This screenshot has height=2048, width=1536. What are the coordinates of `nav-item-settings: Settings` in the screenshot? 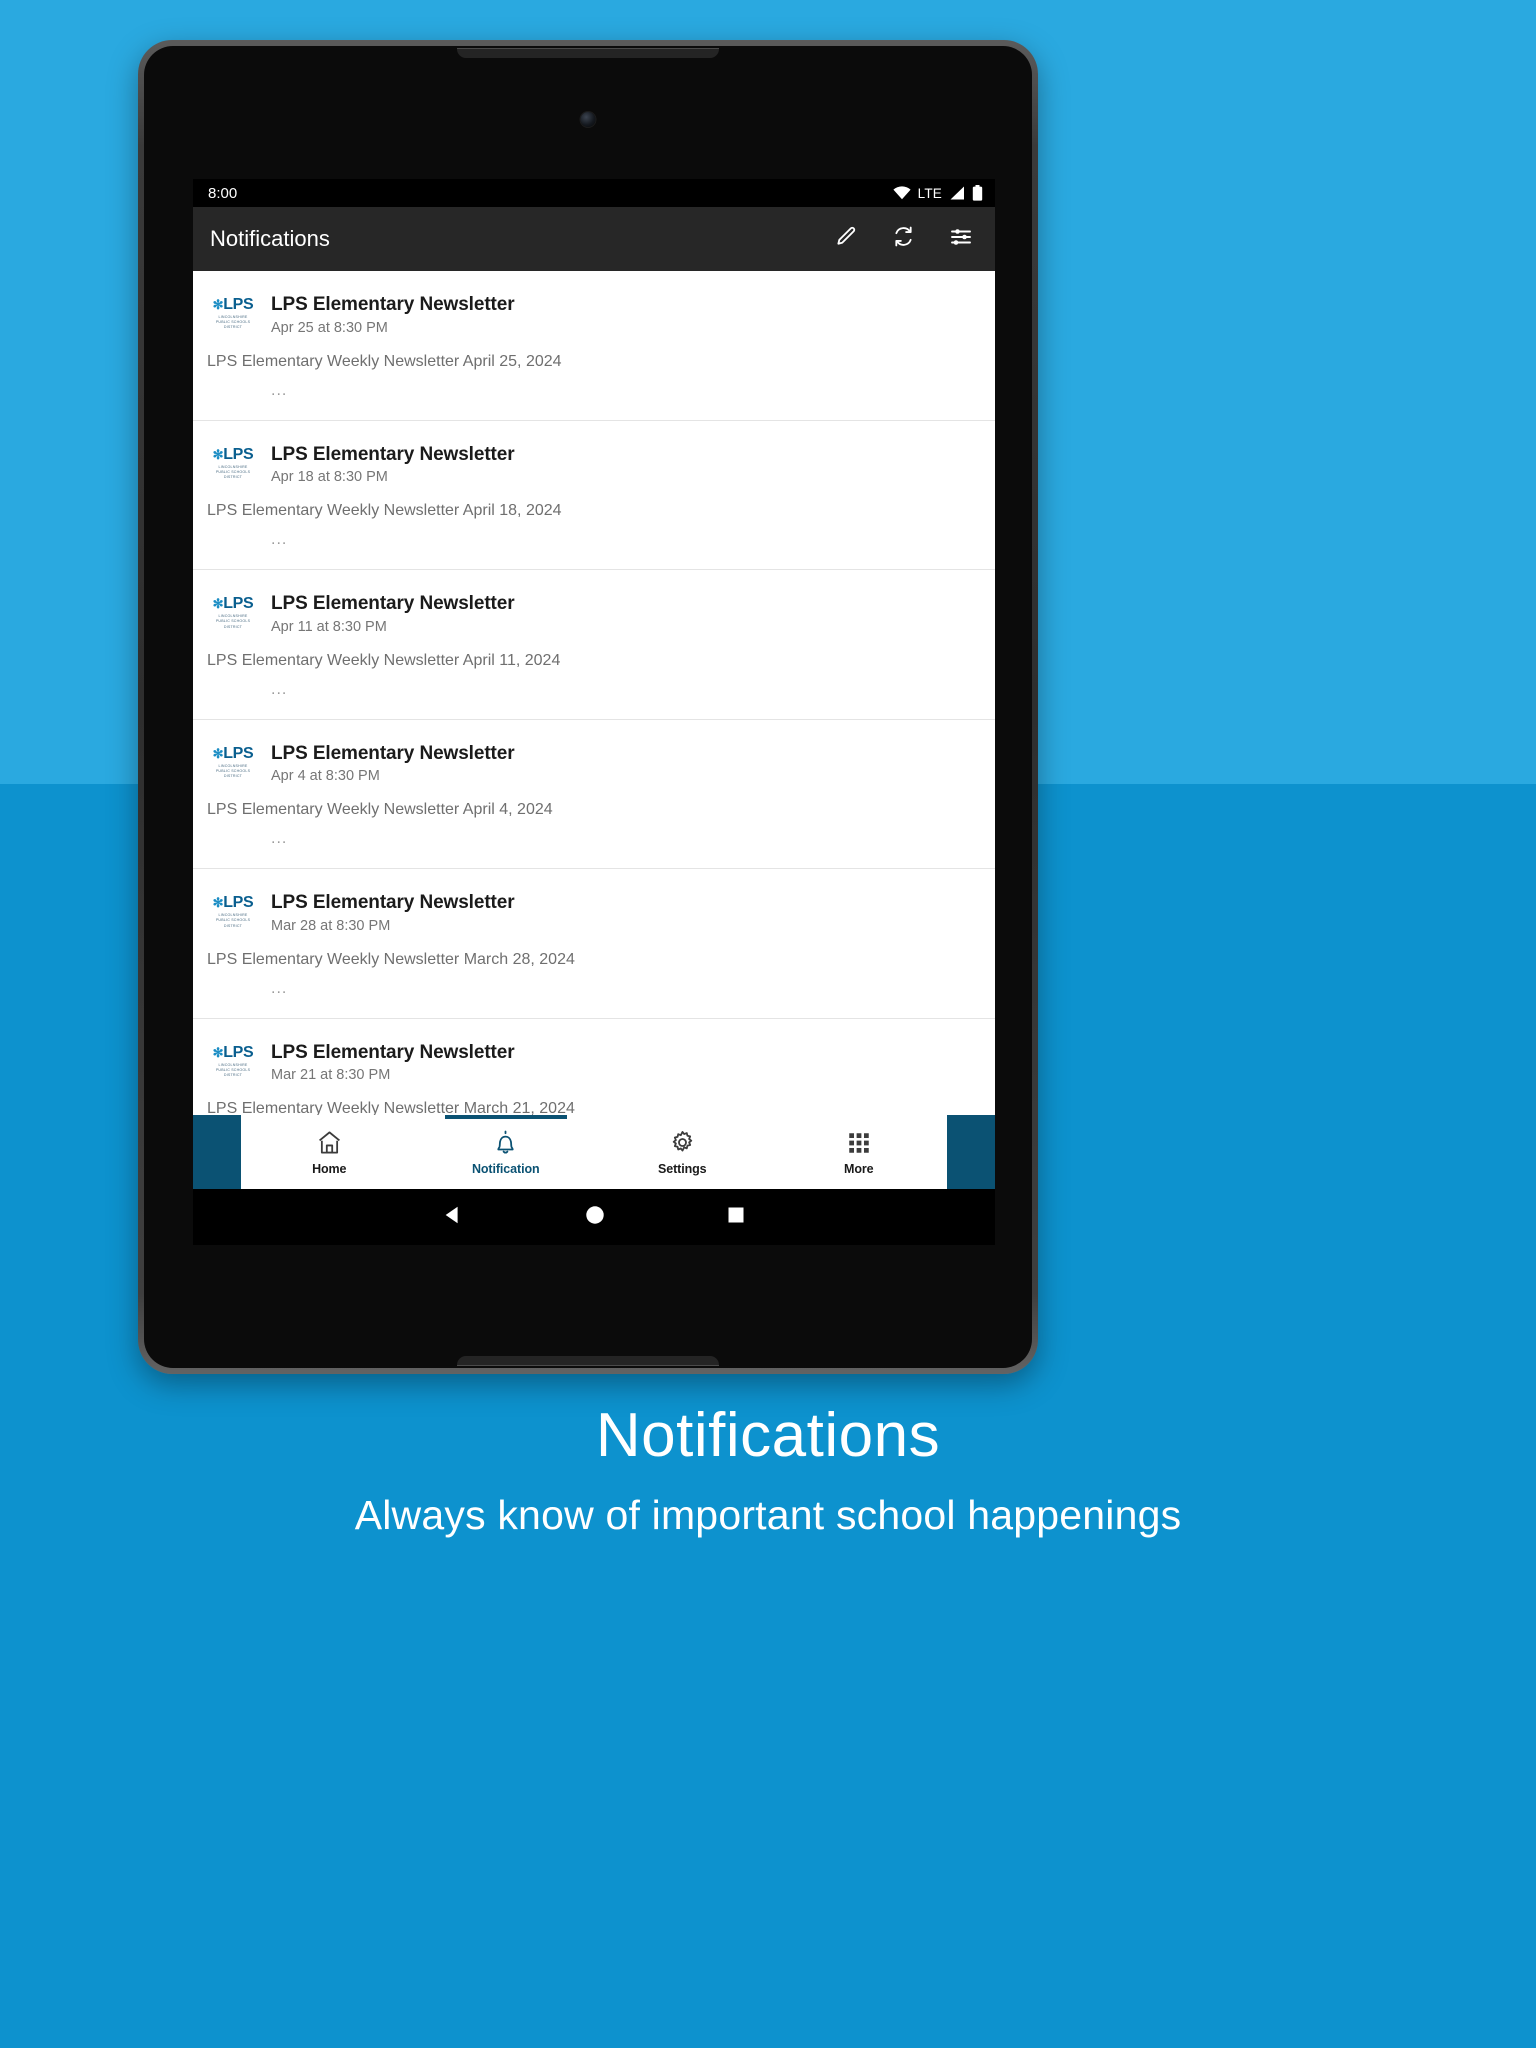 It's located at (682, 1152).